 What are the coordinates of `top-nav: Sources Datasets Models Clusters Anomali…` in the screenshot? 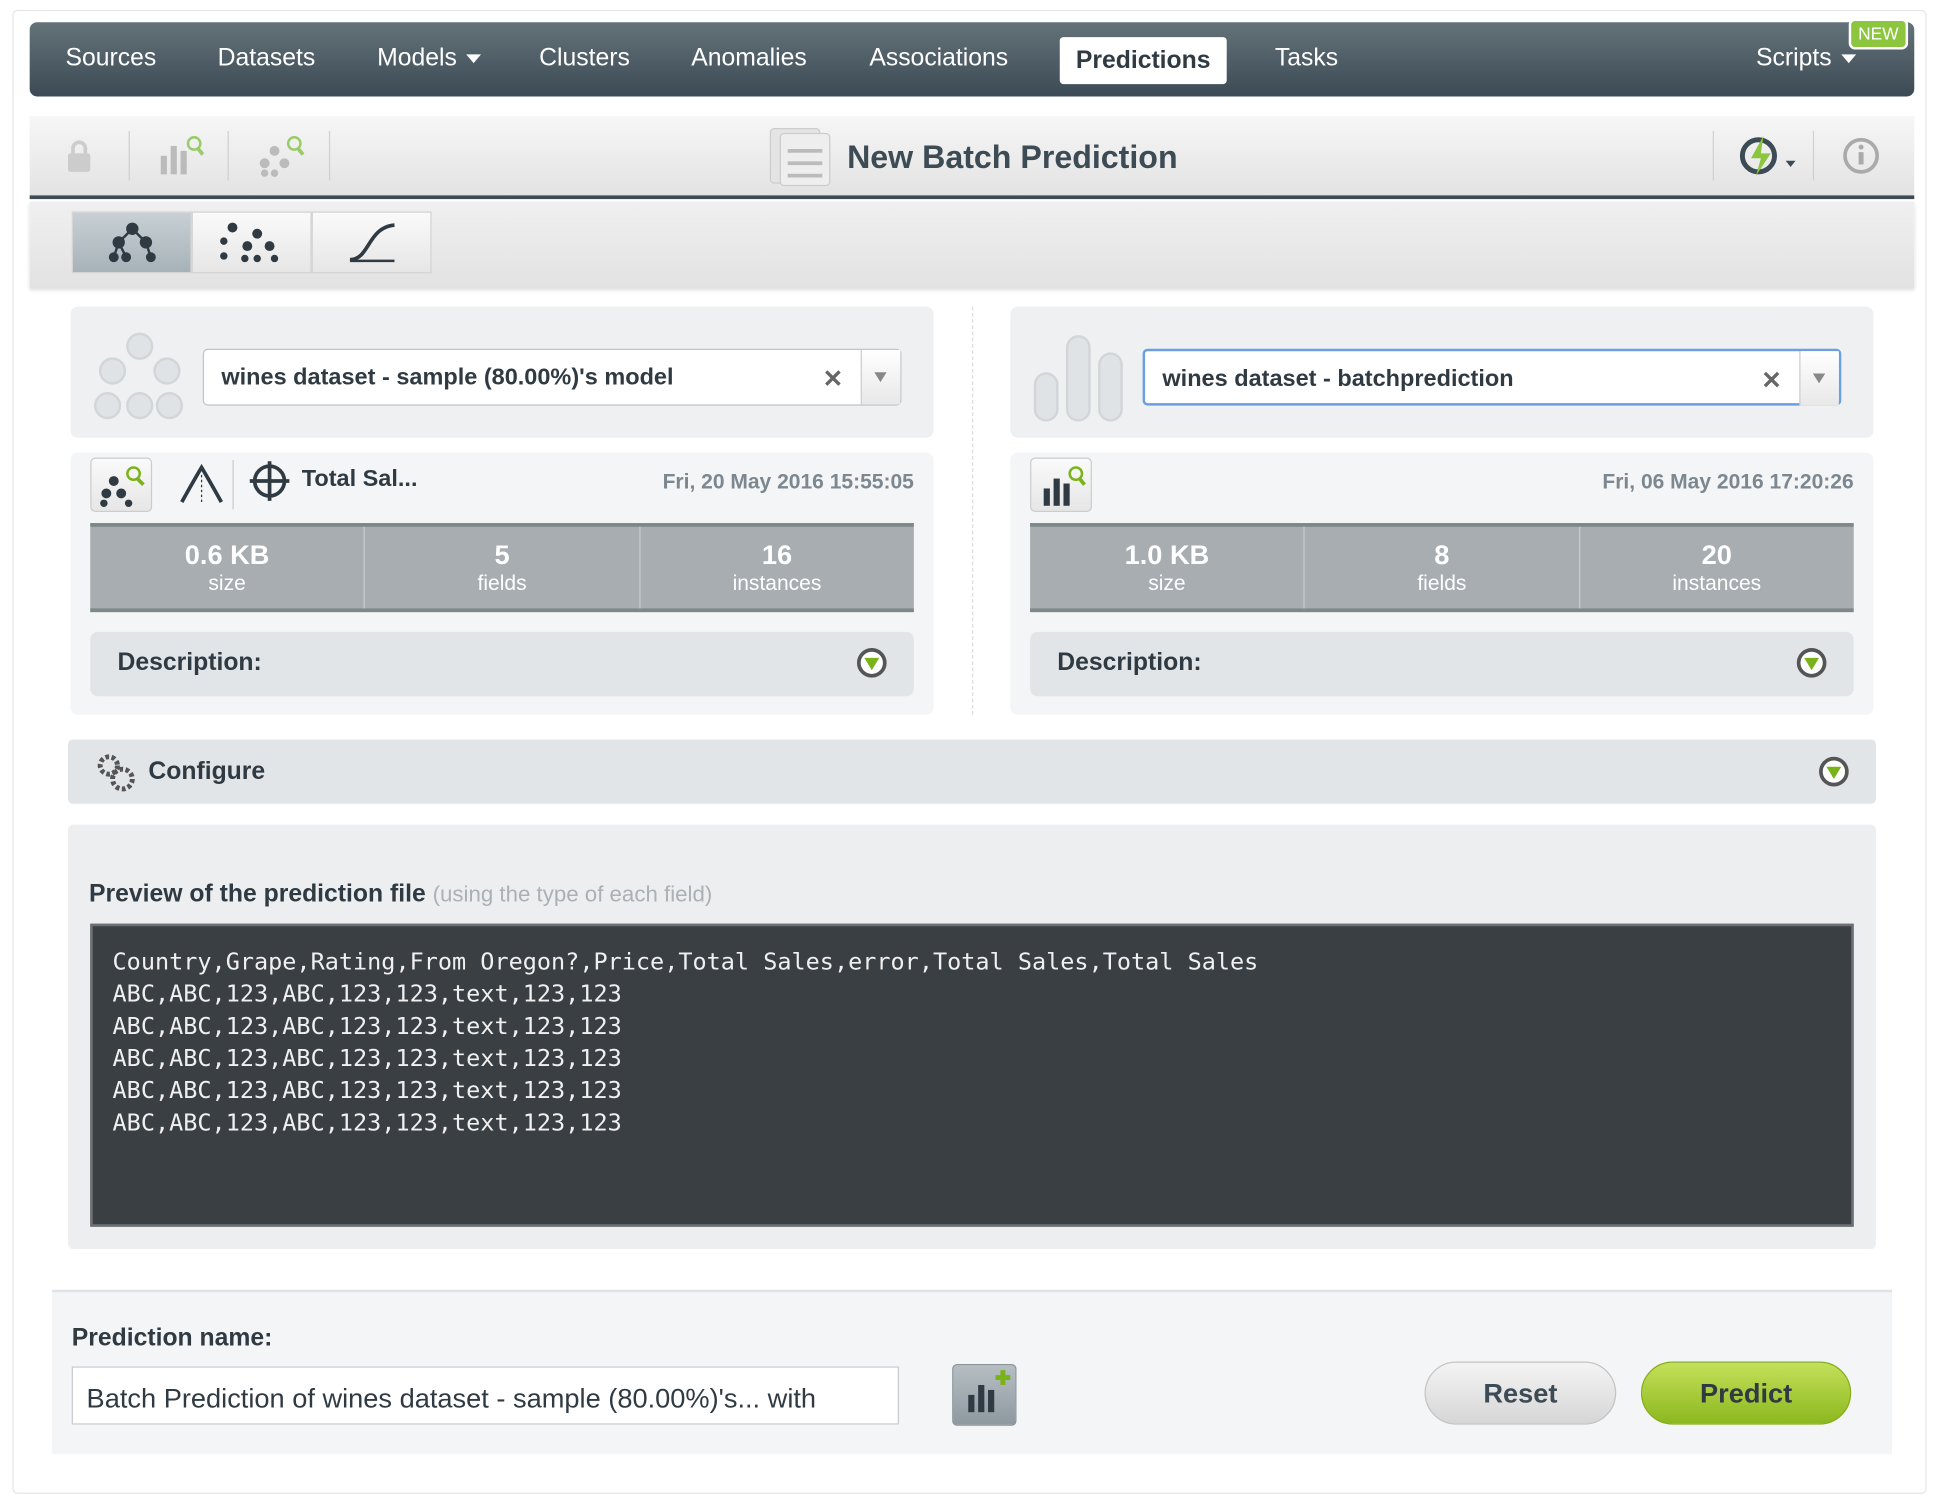 It's located at (972, 59).